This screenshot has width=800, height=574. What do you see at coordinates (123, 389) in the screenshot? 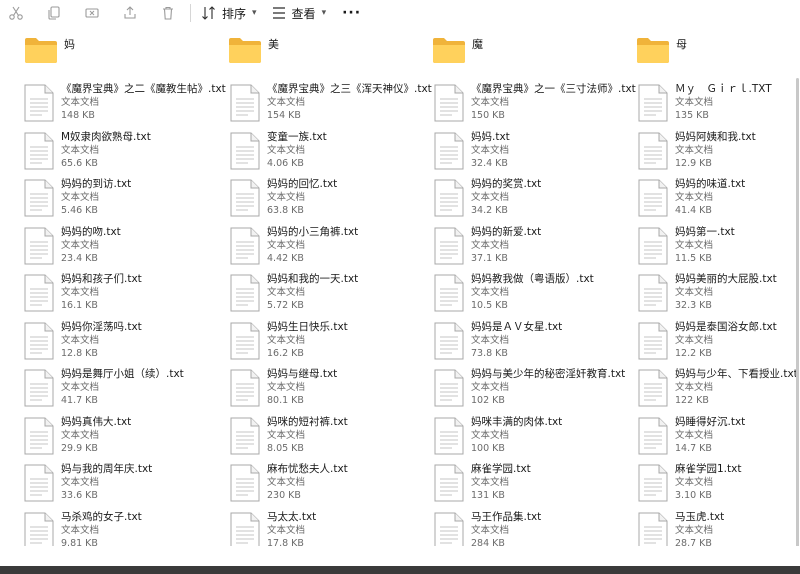
I see `file-item: 妈妈是舞厅小姐（续）.txt 文本文档 41.7 KB` at bounding box center [123, 389].